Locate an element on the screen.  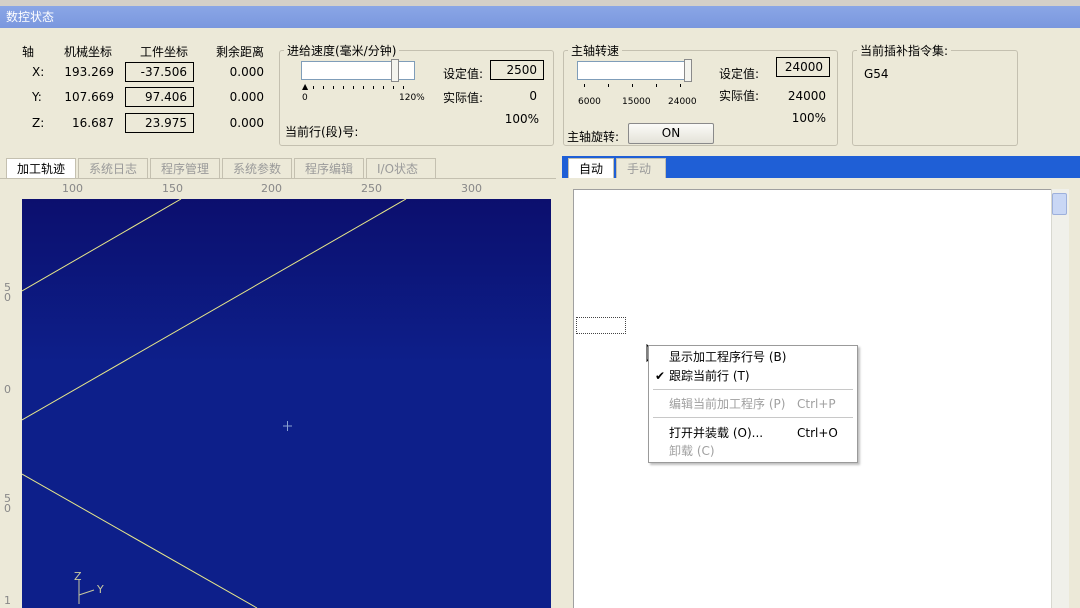
ruler-x-tick: 150 is located at coordinates (172, 188).